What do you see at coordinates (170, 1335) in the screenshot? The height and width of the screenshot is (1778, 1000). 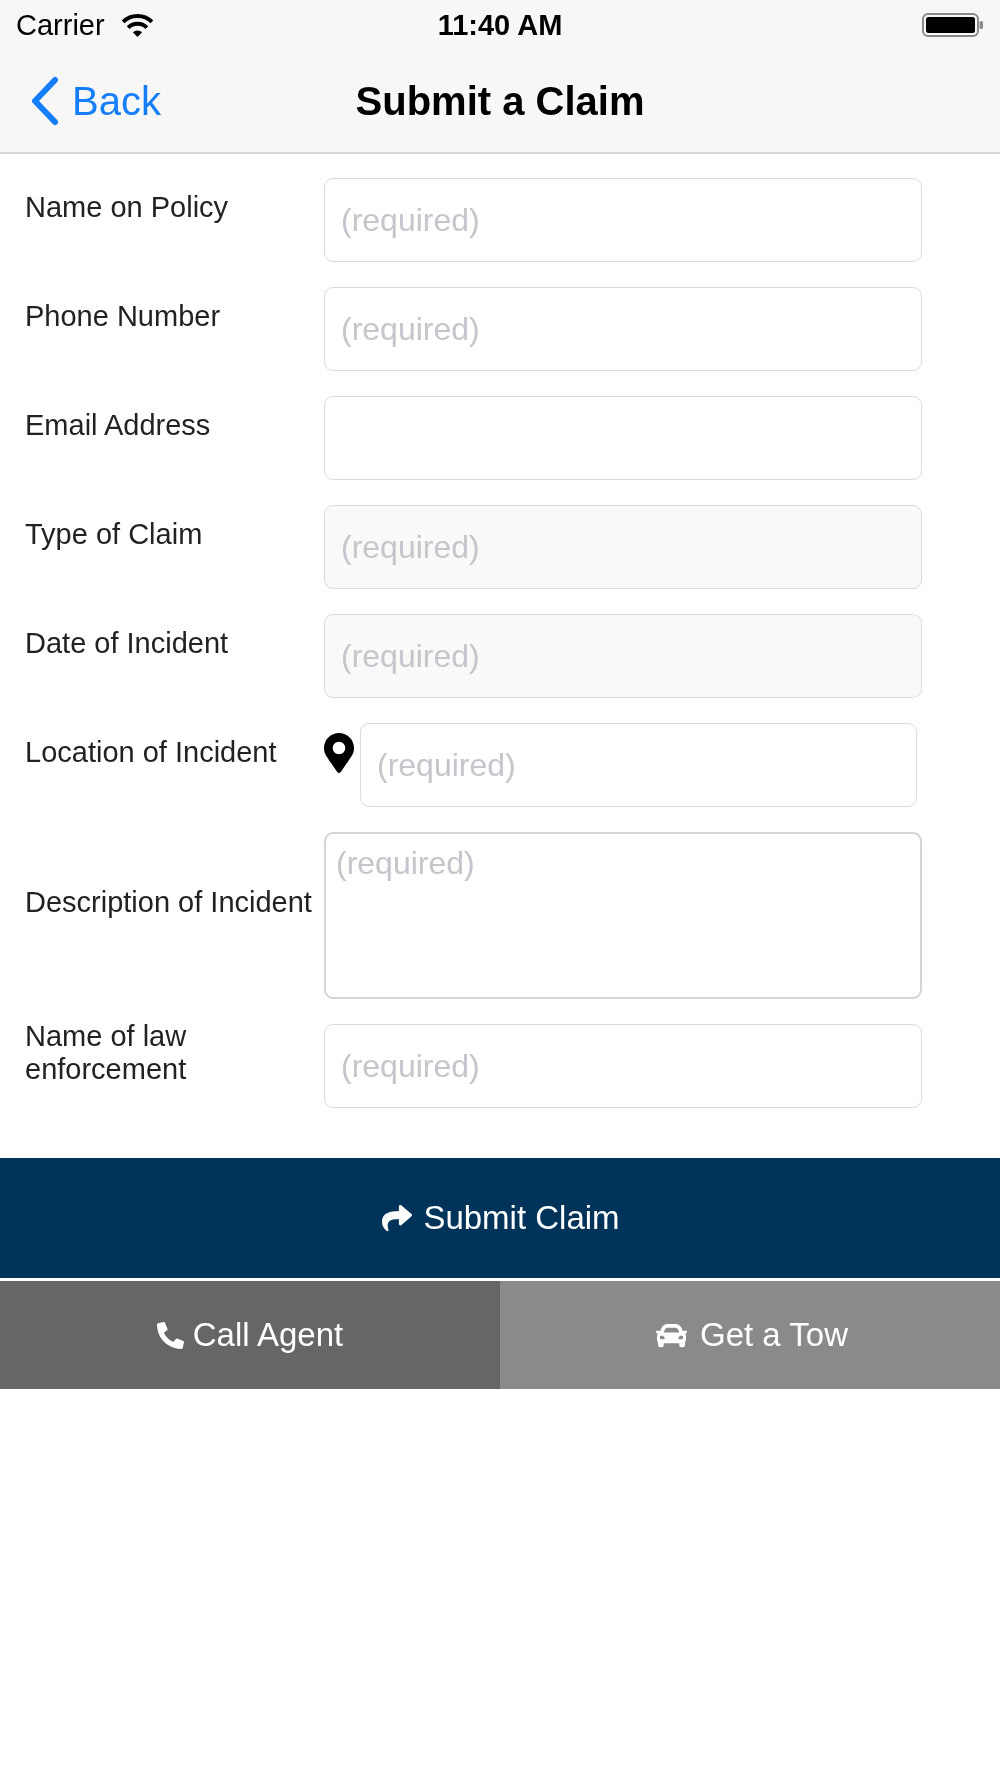 I see `phone-icon` at bounding box center [170, 1335].